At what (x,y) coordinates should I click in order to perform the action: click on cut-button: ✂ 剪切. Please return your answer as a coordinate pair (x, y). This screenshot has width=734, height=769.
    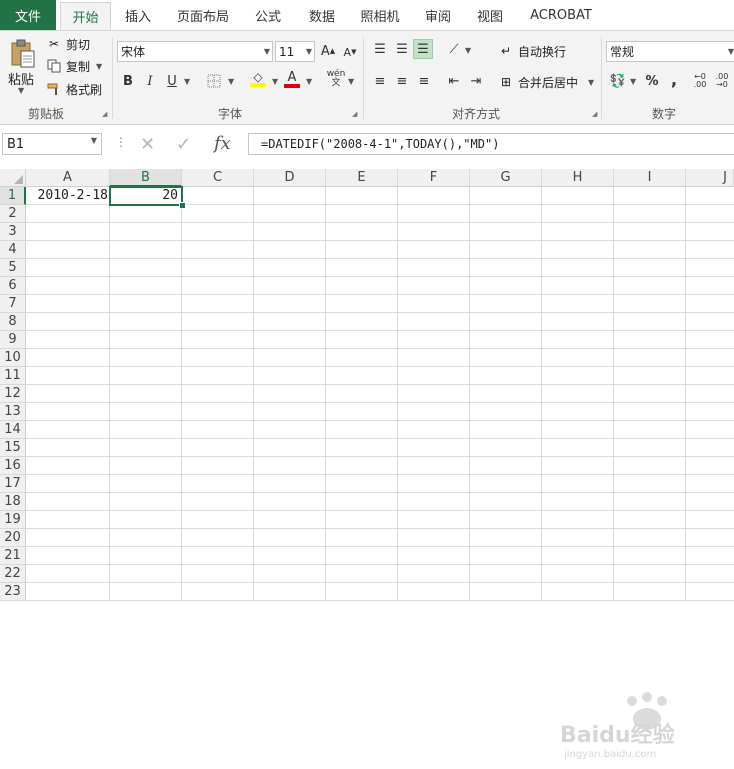
    Looking at the image, I should click on (68, 44).